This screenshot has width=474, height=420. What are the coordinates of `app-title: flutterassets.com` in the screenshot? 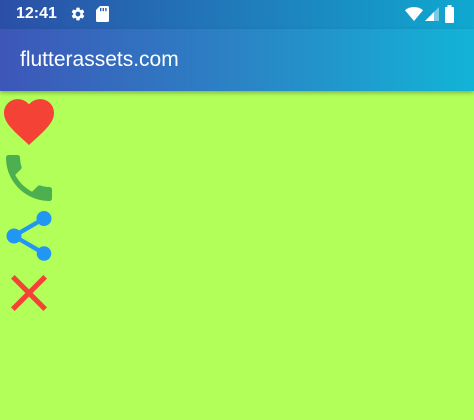 It's located at (99, 59).